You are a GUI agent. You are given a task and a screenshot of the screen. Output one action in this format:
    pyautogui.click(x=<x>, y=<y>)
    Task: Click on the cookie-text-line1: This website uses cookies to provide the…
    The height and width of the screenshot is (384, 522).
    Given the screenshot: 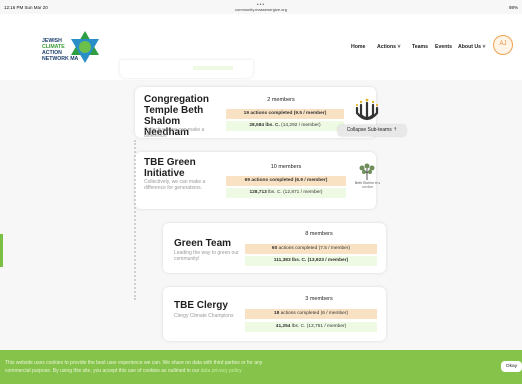 What is the action you would take?
    pyautogui.click(x=134, y=363)
    